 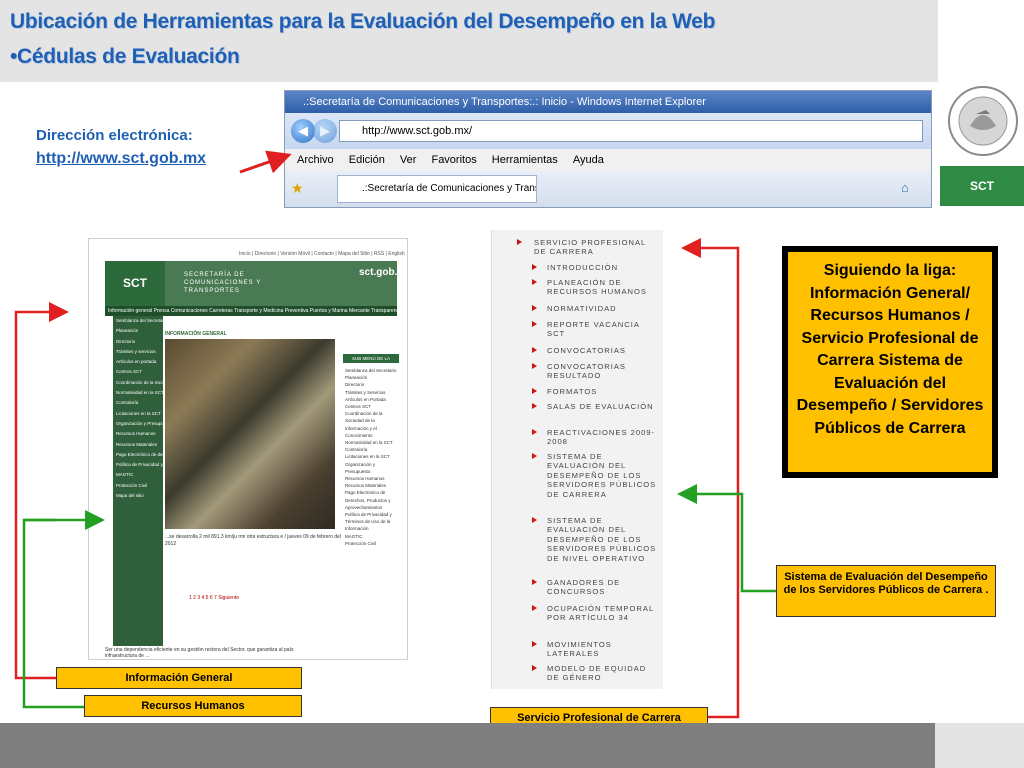 I want to click on site-submenu-item: Artículos en Portada, so click(x=372, y=399).